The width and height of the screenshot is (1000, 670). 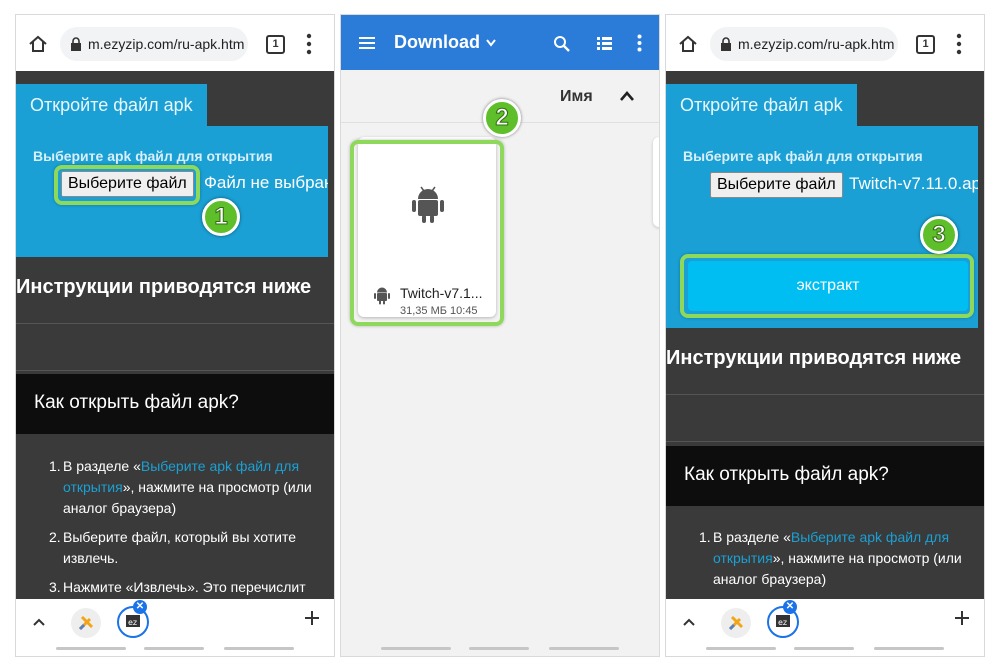 What do you see at coordinates (500, 643) in the screenshot?
I see `nav-bar` at bounding box center [500, 643].